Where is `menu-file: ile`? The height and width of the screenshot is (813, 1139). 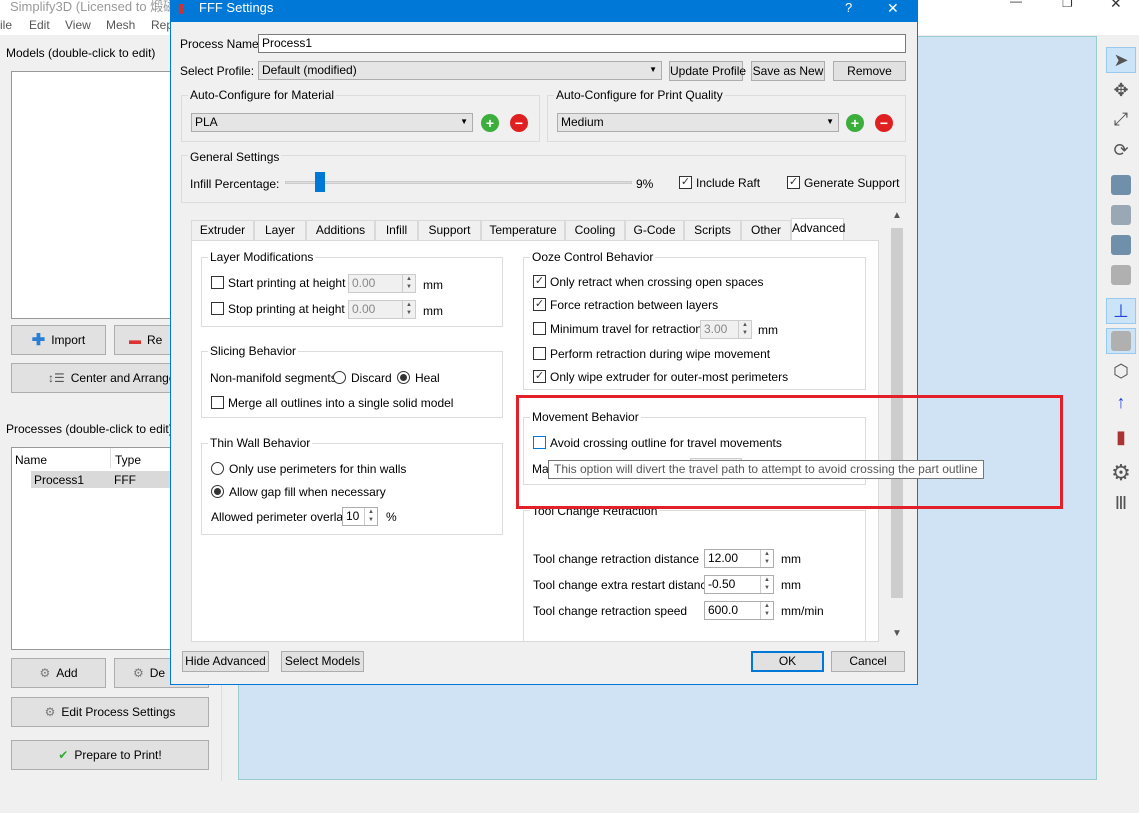
menu-file: ile is located at coordinates (6, 25).